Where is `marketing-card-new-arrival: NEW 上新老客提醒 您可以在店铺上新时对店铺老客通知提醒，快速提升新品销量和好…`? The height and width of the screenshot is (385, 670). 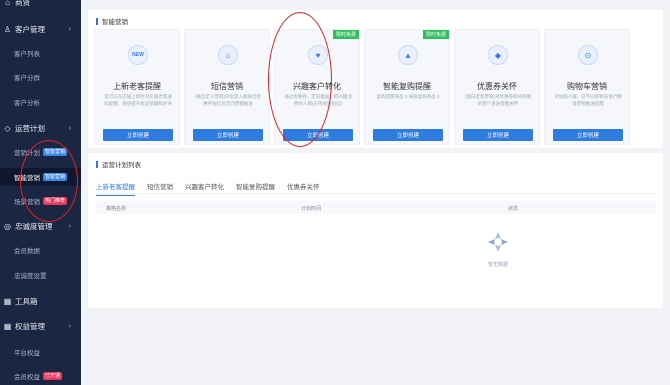
marketing-card-new-arrival: NEW 上新老客提醒 您可以在店铺上新时对店铺老客通知提醒，快速提升新品销量和好… is located at coordinates (137, 87).